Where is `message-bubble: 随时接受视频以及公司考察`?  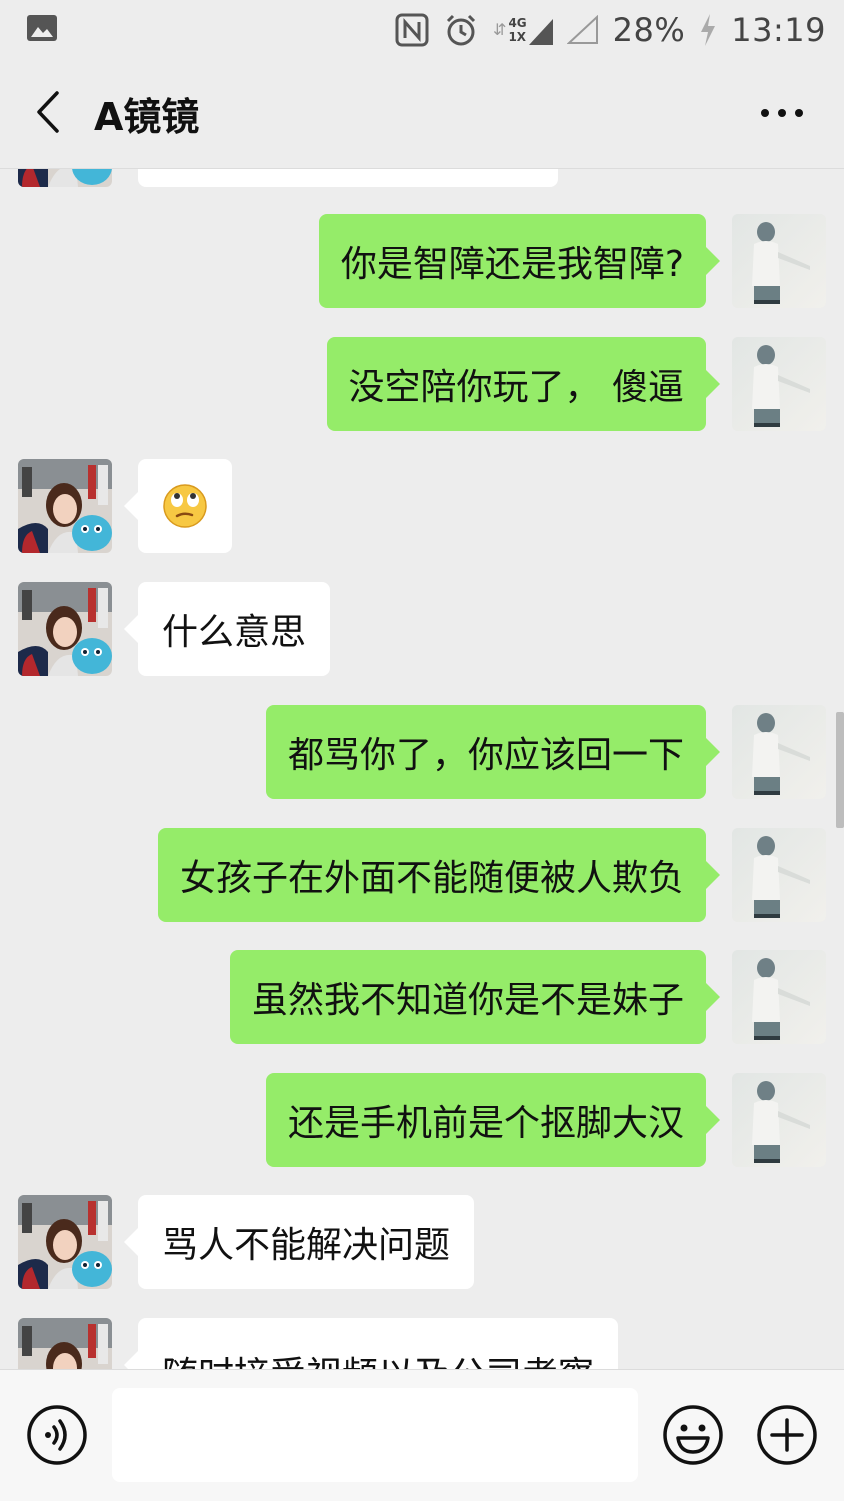 message-bubble: 随时接受视频以及公司考察 is located at coordinates (371, 1343).